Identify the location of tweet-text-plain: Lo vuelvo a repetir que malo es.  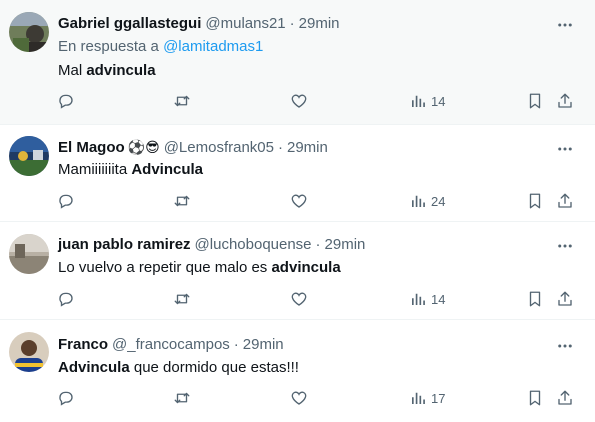
(165, 267).